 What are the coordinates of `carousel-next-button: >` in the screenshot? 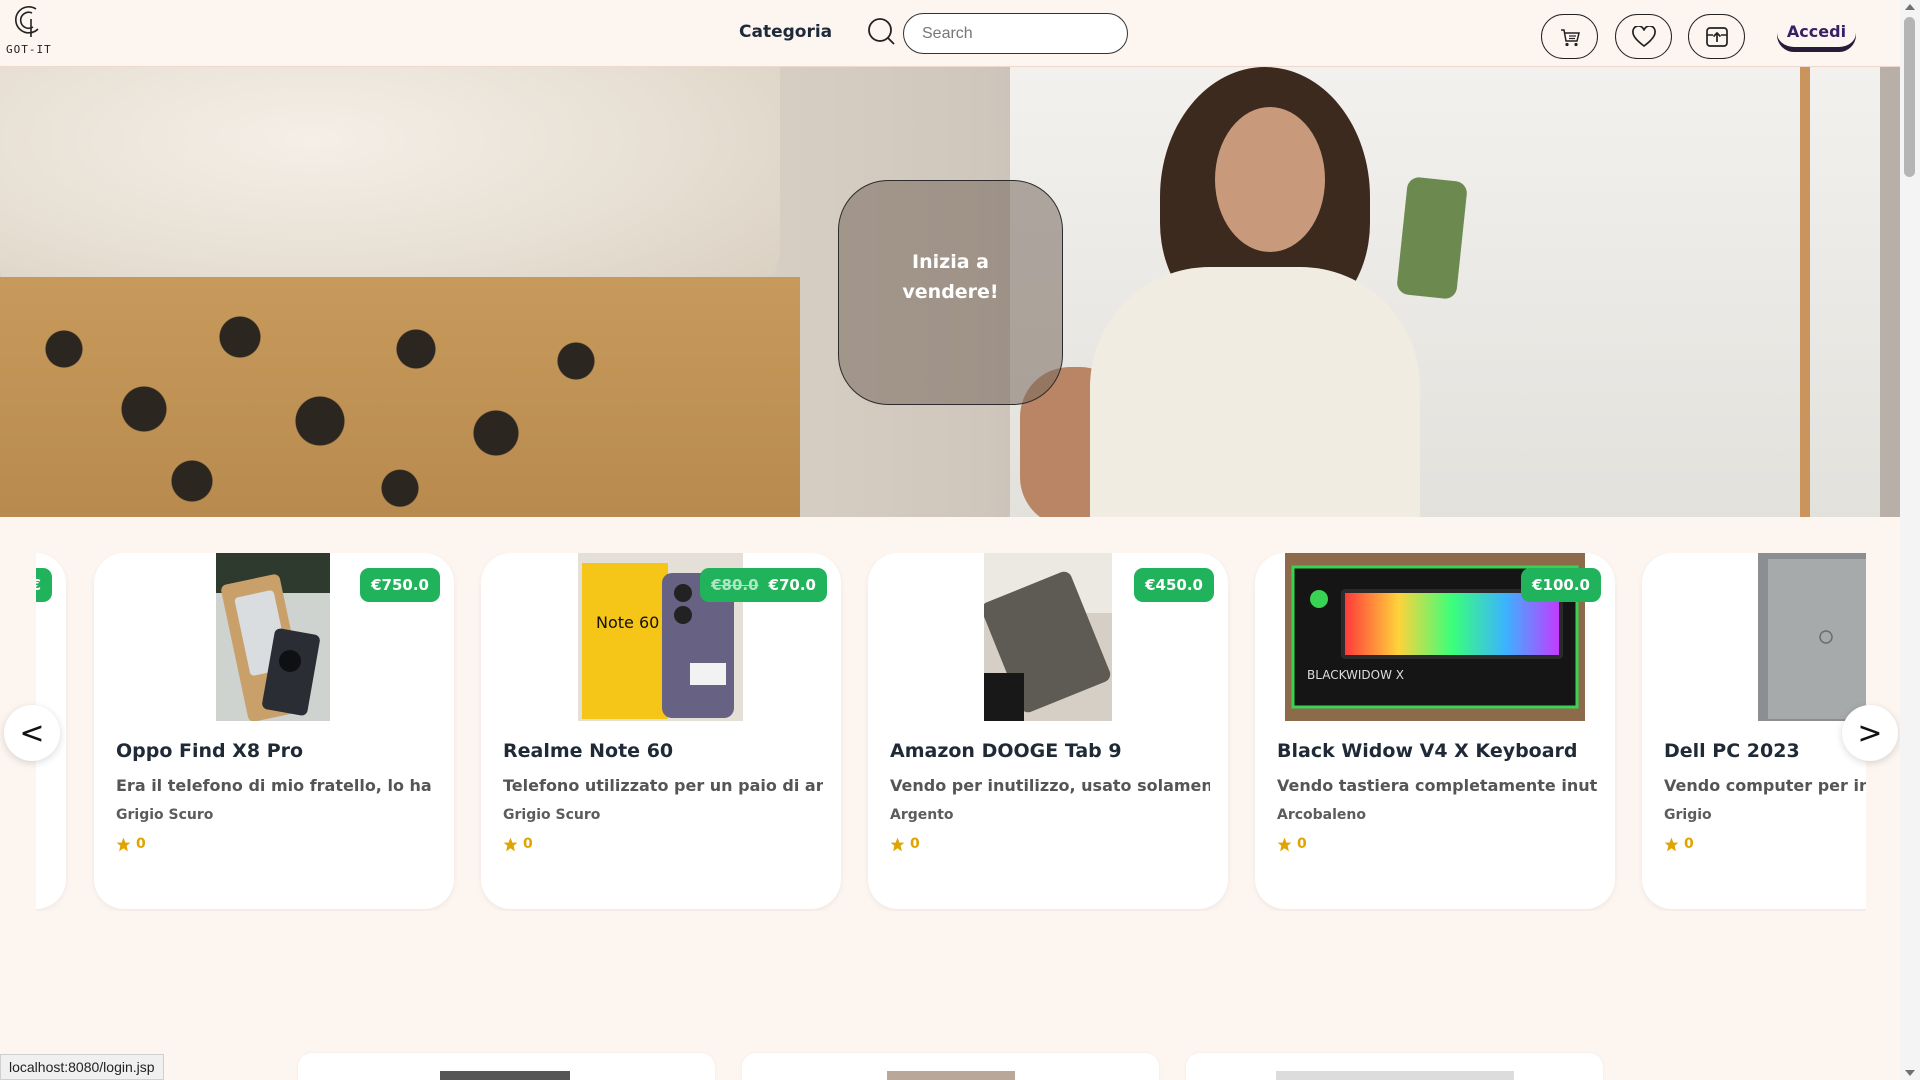 It's located at (1870, 733).